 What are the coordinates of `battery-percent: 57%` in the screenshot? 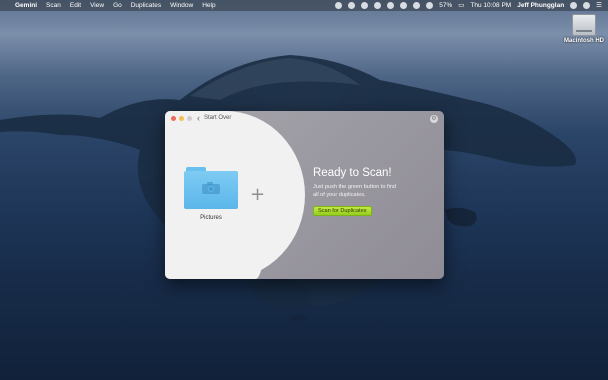 It's located at (445, 5).